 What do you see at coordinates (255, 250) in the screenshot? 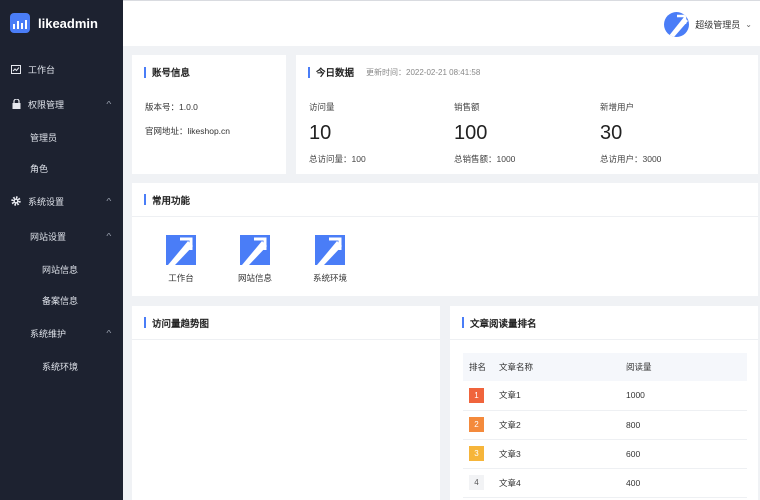
I see `website-info-shortcut-icon` at bounding box center [255, 250].